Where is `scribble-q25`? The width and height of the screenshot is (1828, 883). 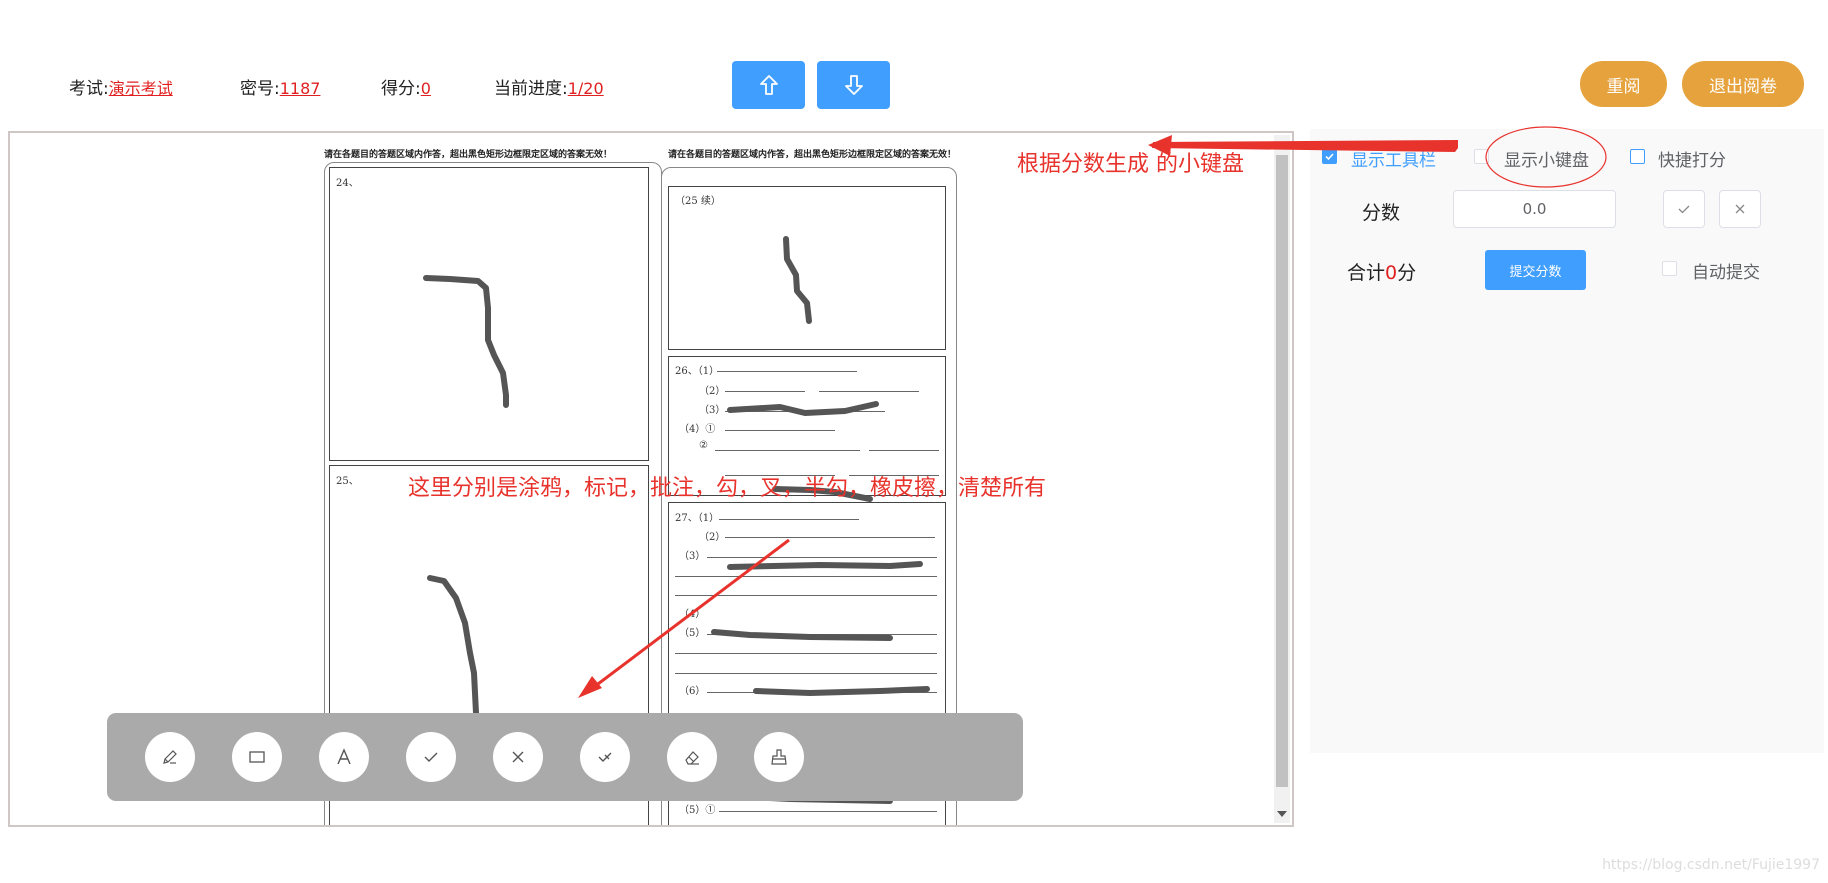
scribble-q25 is located at coordinates (454, 655).